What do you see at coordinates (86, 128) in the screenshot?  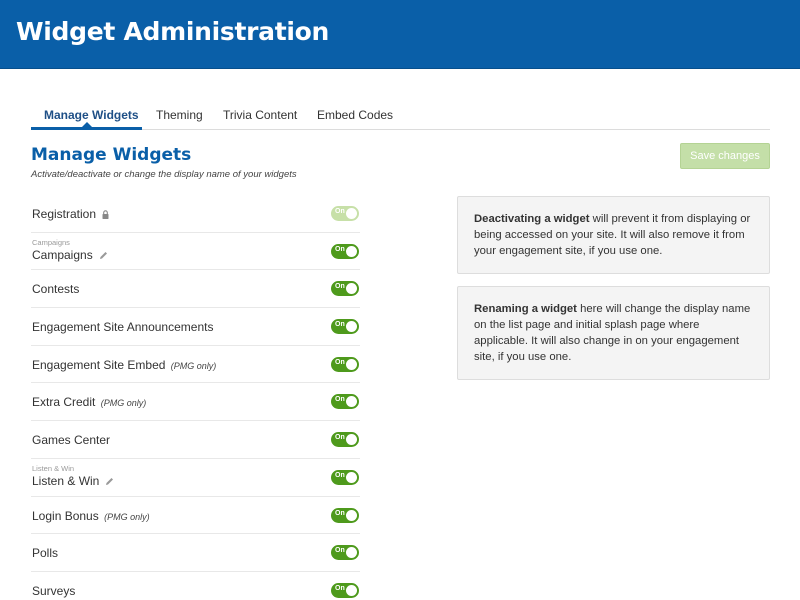 I see `active-tab-underline` at bounding box center [86, 128].